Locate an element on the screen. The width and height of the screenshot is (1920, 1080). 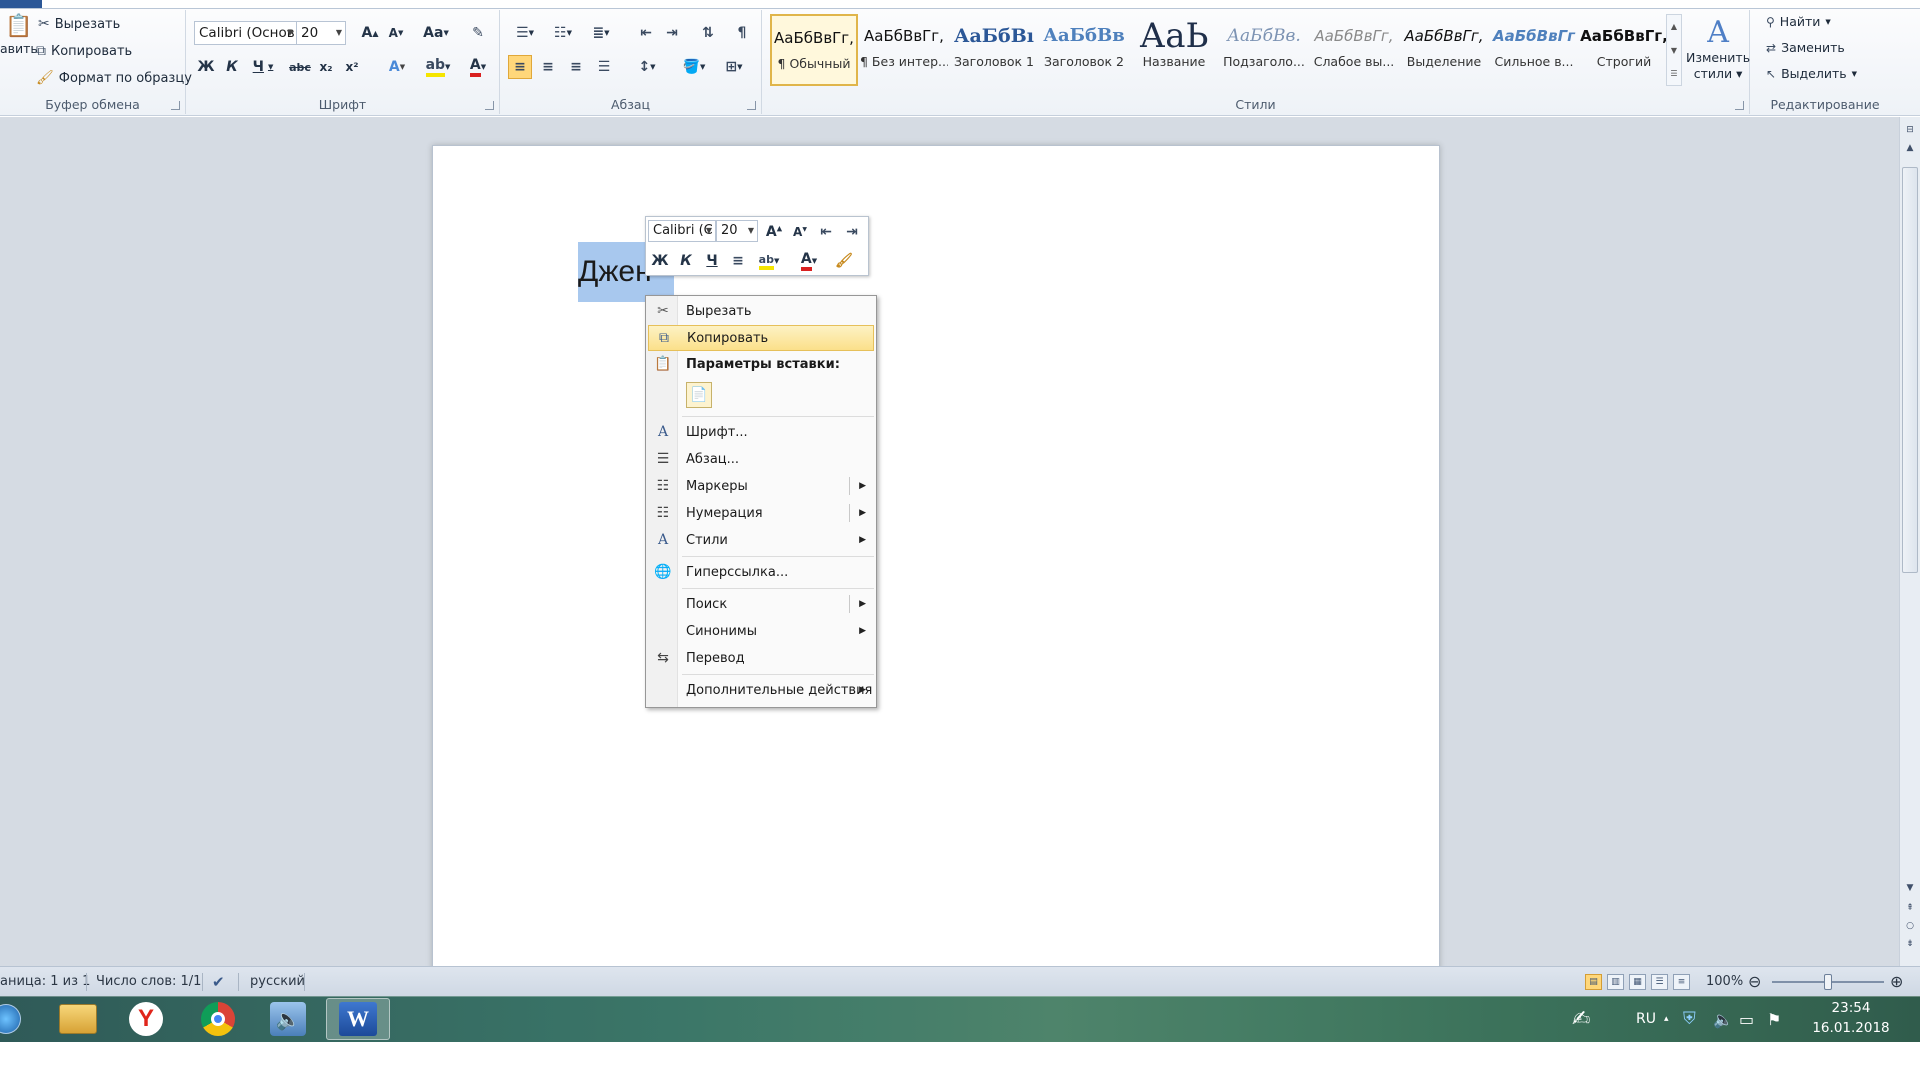
style-heading-2: АаБбВв Заголовок 2 is located at coordinates (1084, 50).